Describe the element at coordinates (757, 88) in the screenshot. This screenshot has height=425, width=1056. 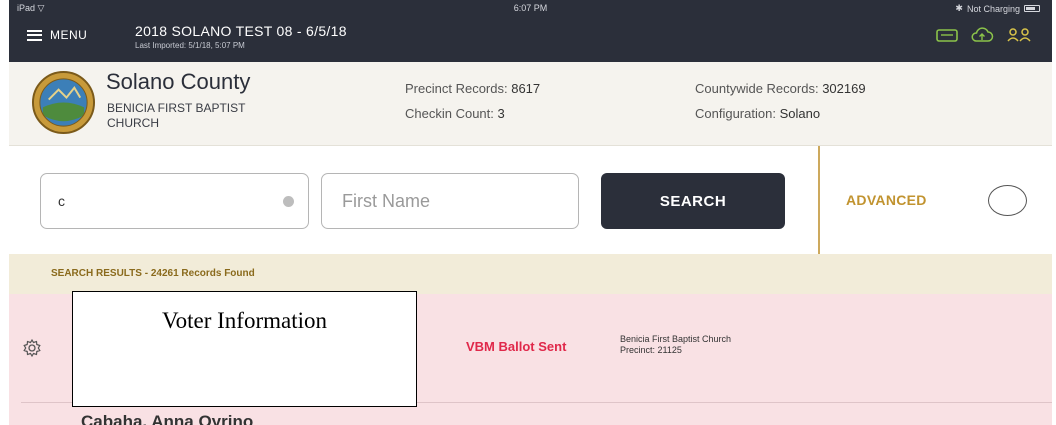
I see `countywide-records-label: Countywide Records:` at that location.